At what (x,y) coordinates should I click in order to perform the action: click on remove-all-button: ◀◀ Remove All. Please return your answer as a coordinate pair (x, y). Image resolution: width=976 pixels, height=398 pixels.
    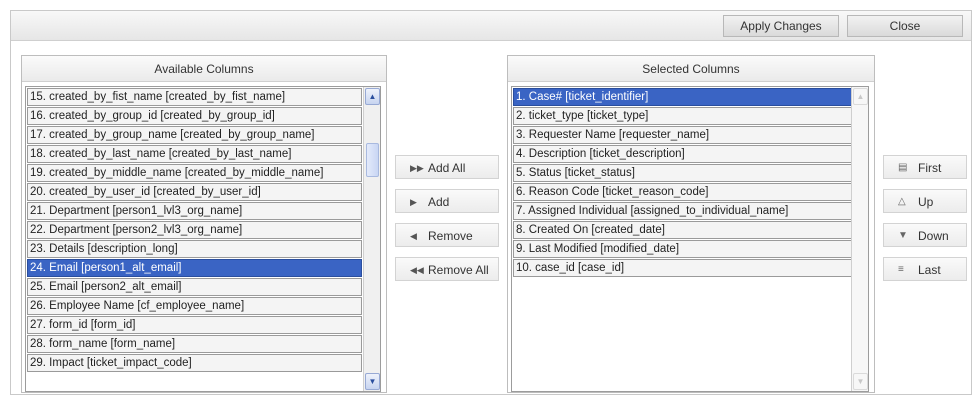
    Looking at the image, I should click on (447, 269).